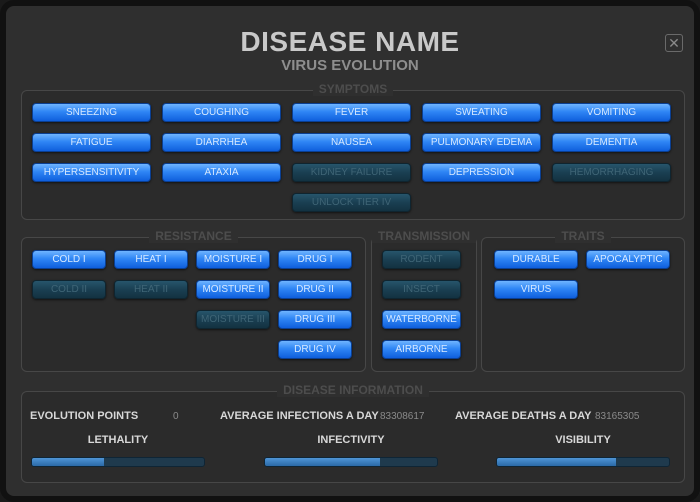 This screenshot has width=700, height=502. Describe the element at coordinates (233, 259) in the screenshot. I see `resistance-moisture-i-button: MOISTURE I` at that location.